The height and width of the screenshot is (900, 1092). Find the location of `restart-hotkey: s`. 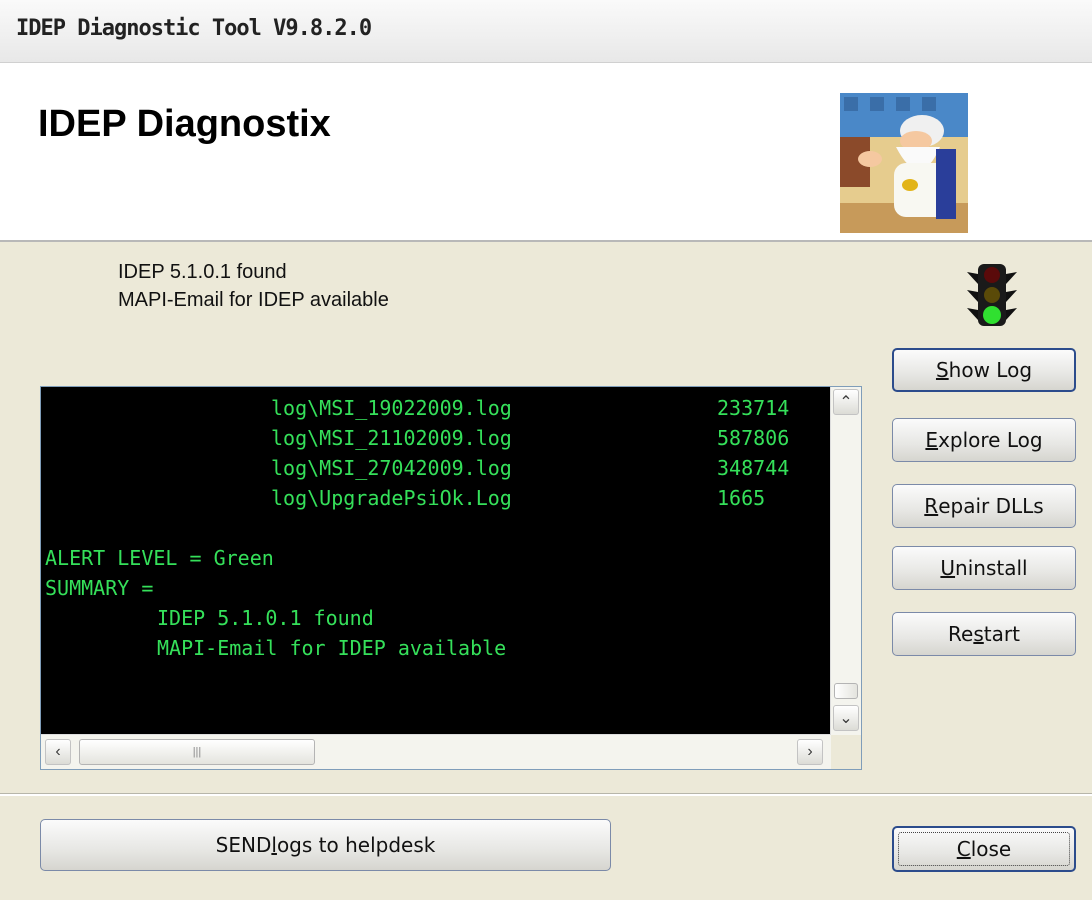

restart-hotkey: s is located at coordinates (978, 634).